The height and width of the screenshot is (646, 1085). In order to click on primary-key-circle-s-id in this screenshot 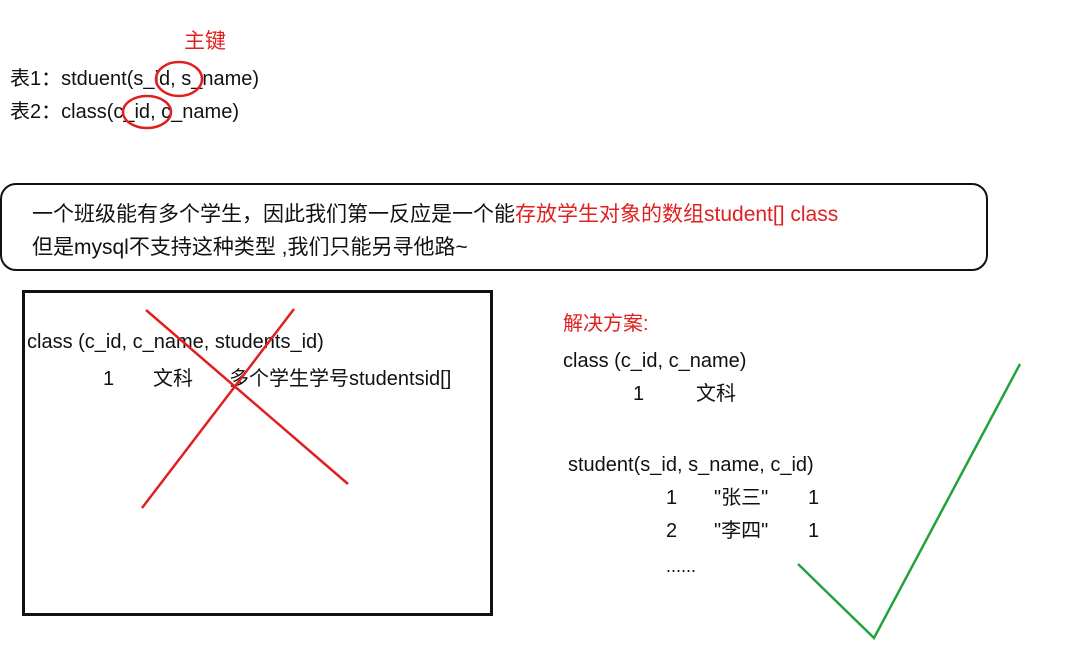, I will do `click(179, 79)`.